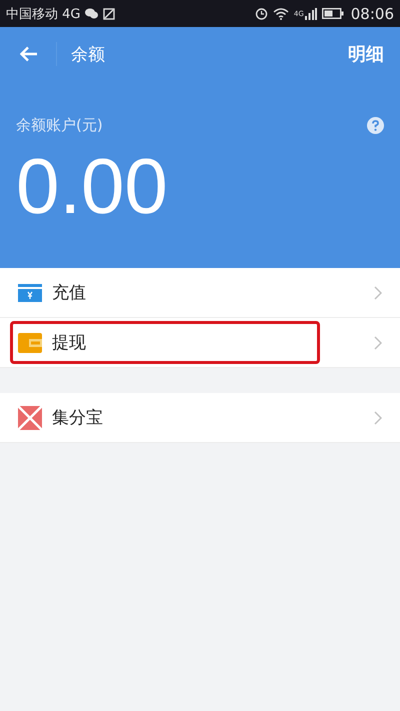  Describe the element at coordinates (333, 13) in the screenshot. I see `battery-icon` at that location.